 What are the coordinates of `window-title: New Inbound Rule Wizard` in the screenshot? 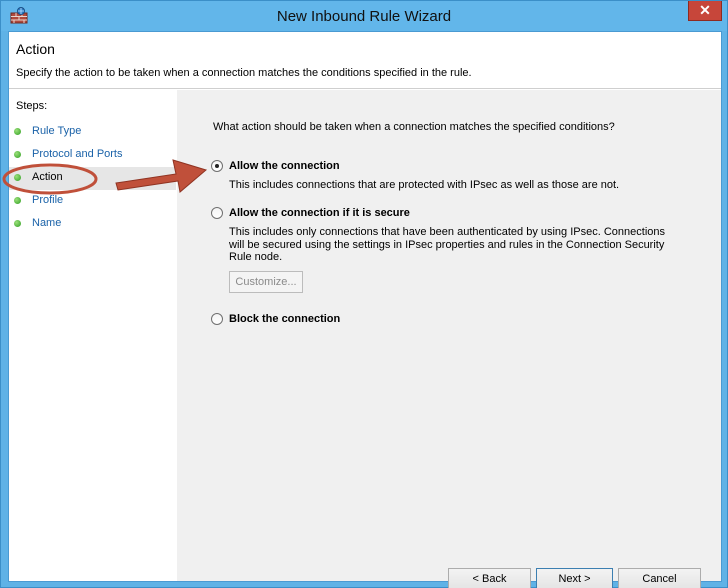 It's located at (364, 16).